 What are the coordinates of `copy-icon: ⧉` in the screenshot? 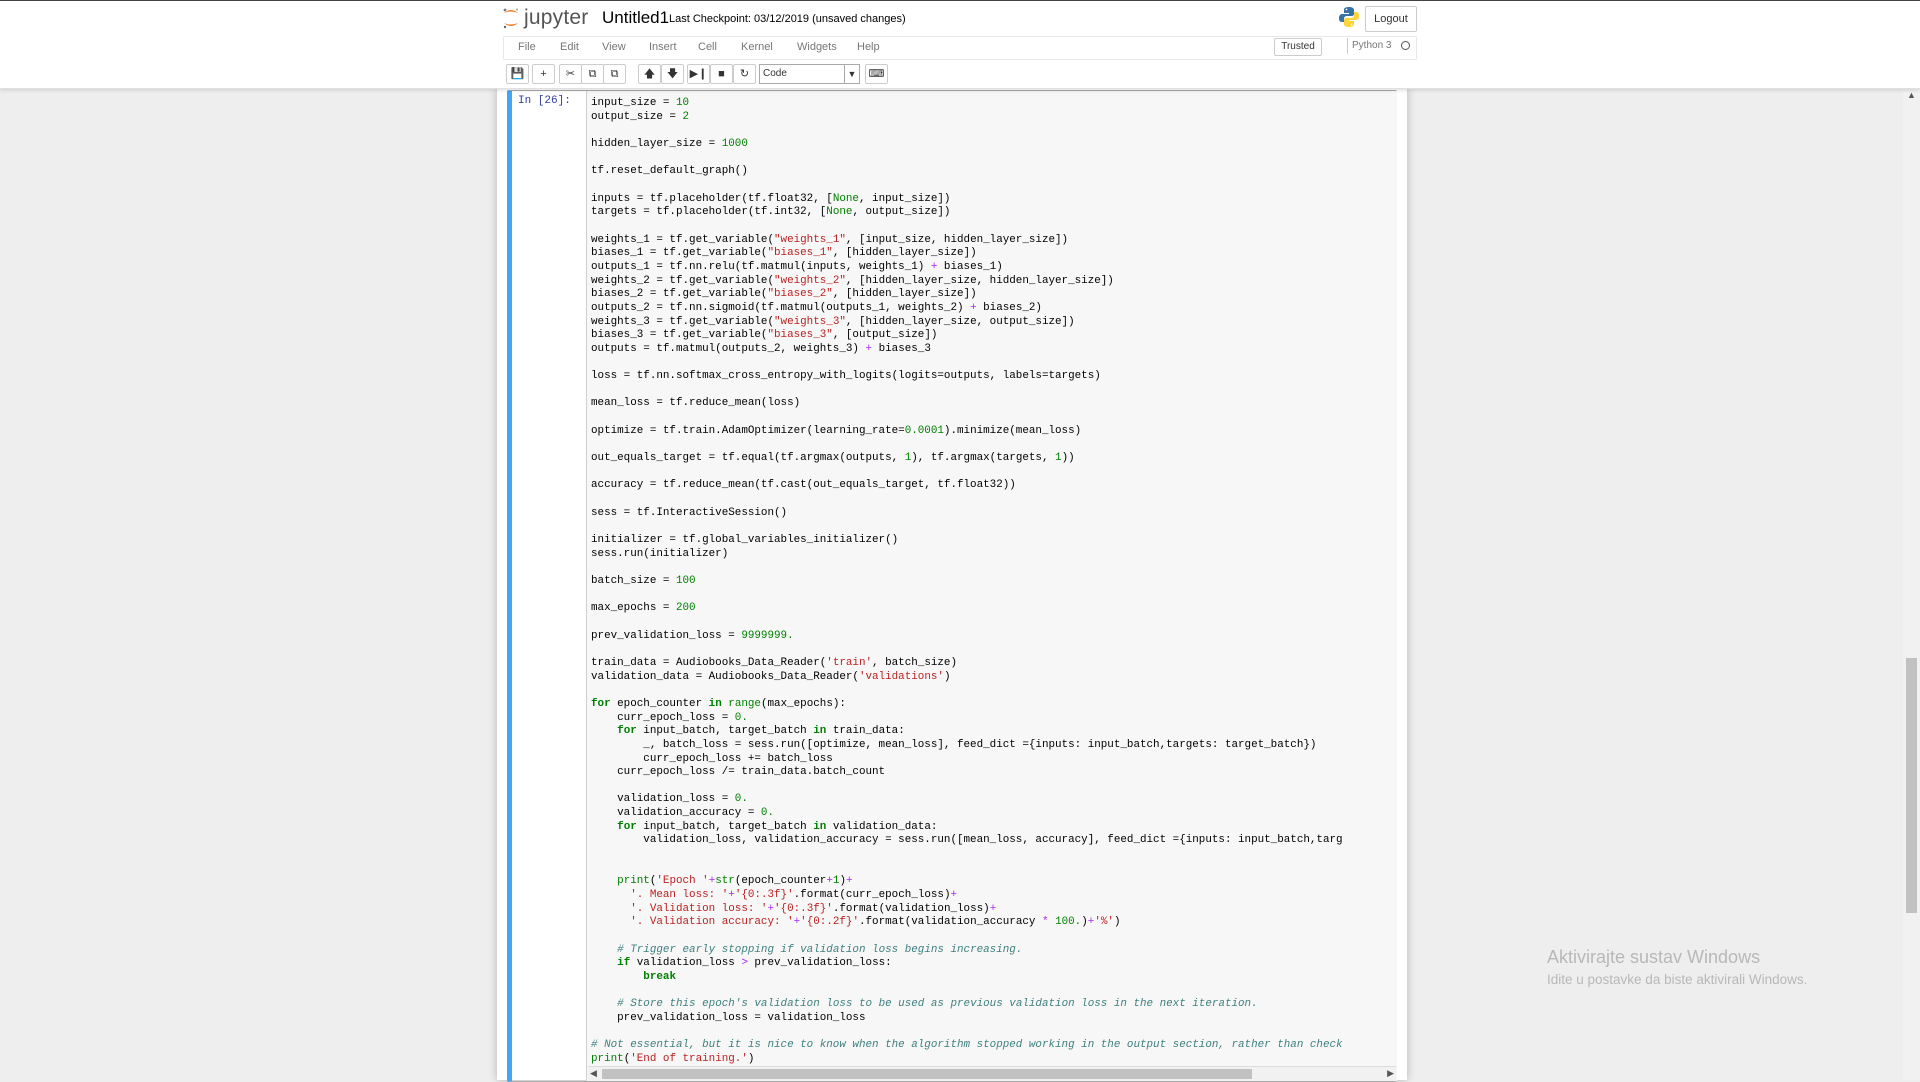 It's located at (592, 74).